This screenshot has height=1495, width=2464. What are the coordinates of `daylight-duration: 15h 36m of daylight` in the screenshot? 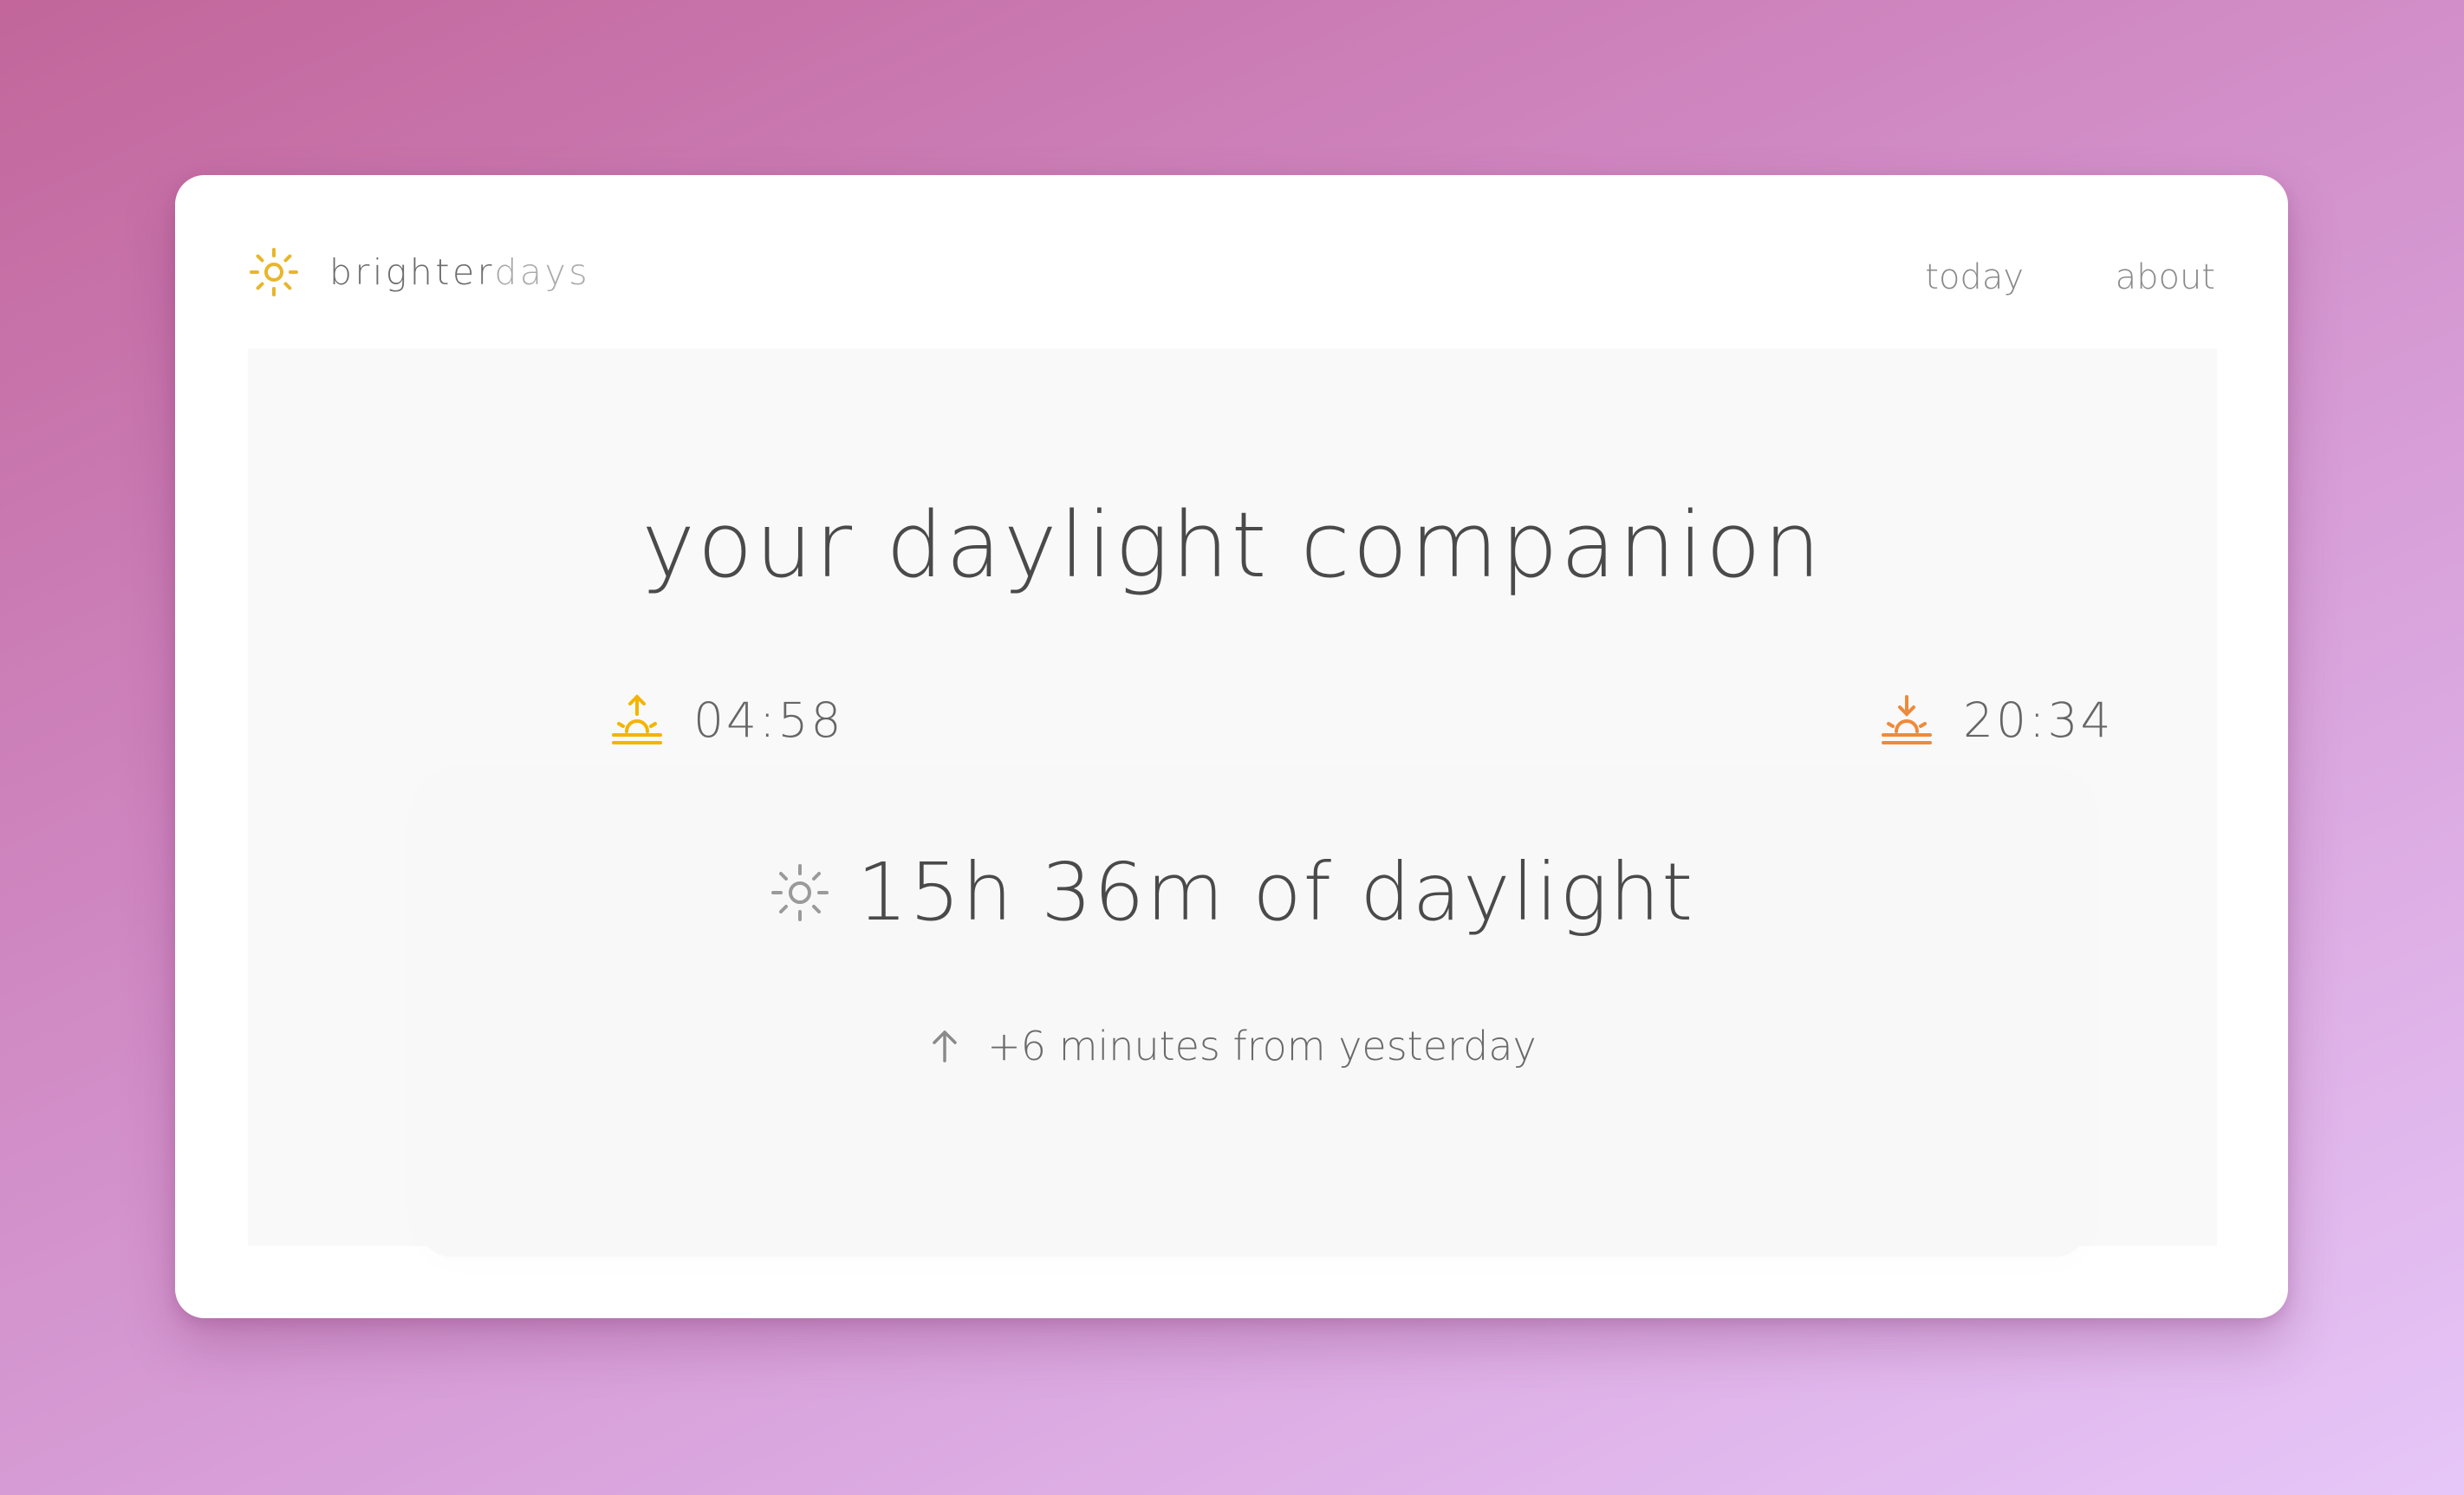 It's located at (1231, 893).